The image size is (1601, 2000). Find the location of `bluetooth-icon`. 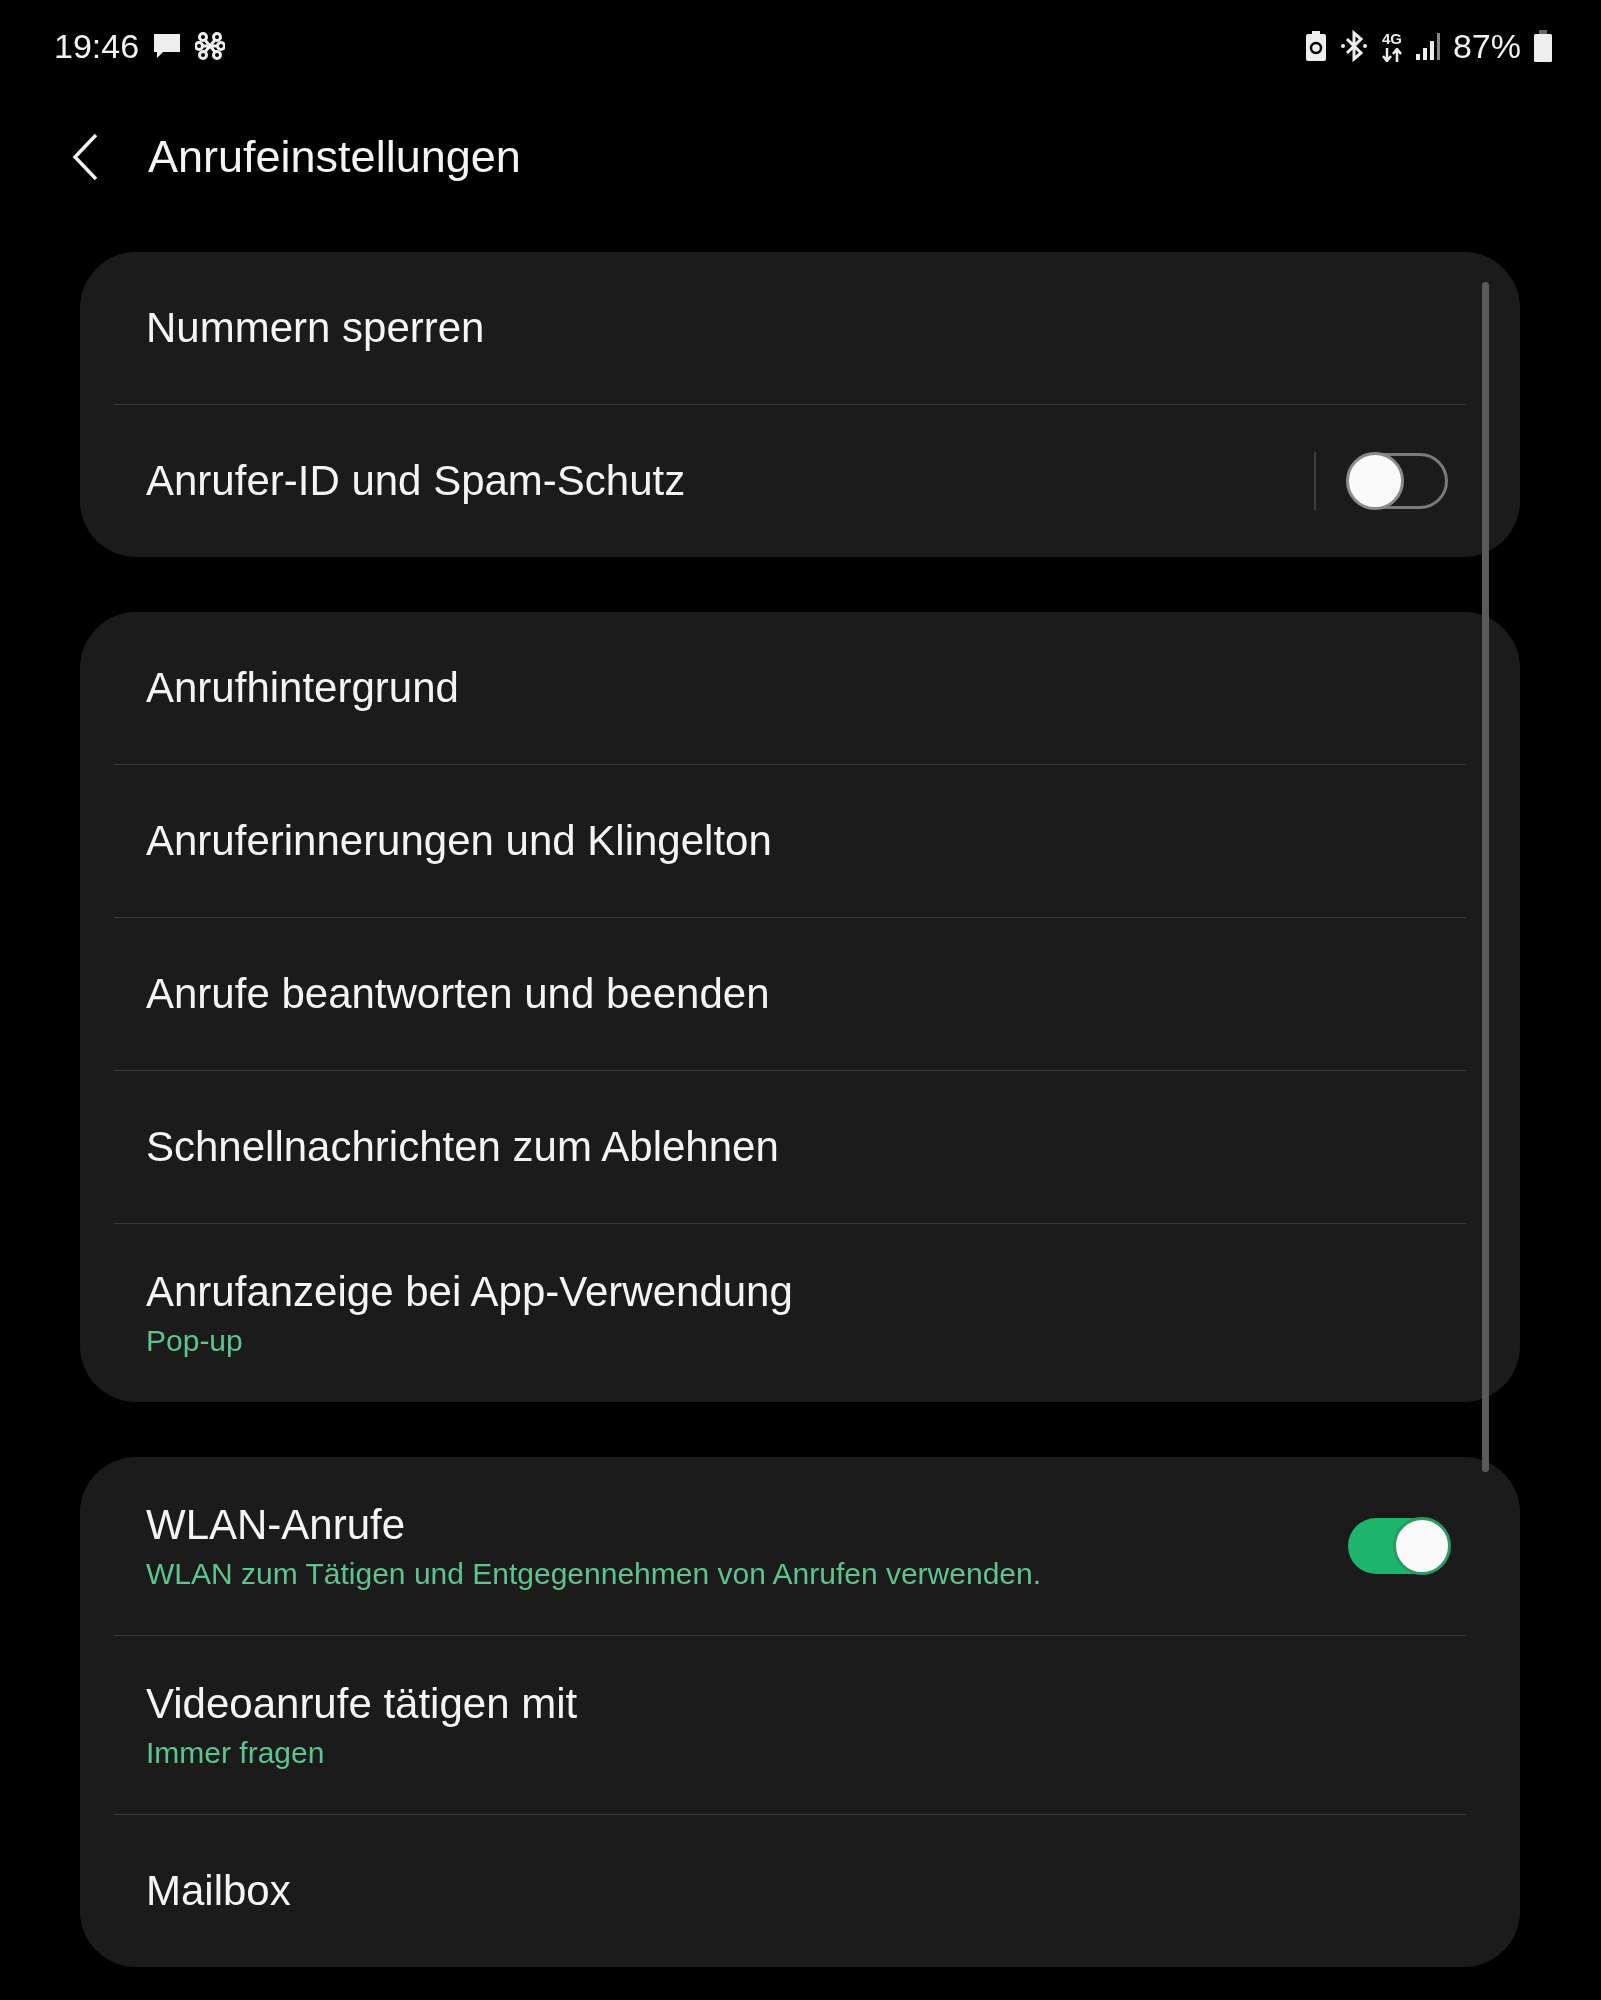

bluetooth-icon is located at coordinates (1353, 46).